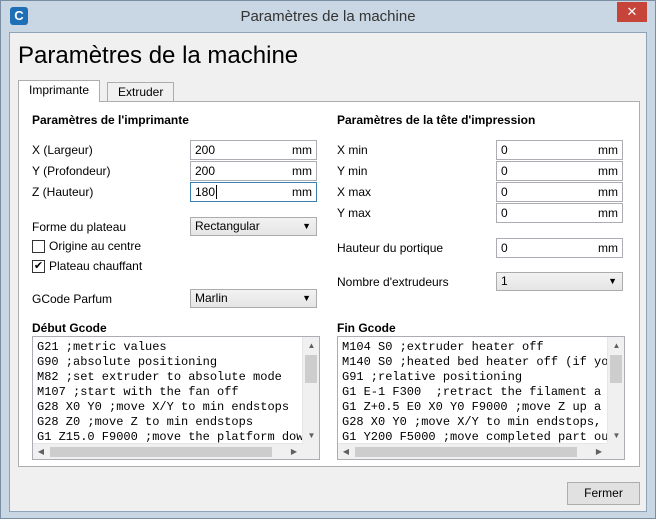 This screenshot has height=519, width=656. I want to click on checkmark-icon: ✔, so click(38, 266).